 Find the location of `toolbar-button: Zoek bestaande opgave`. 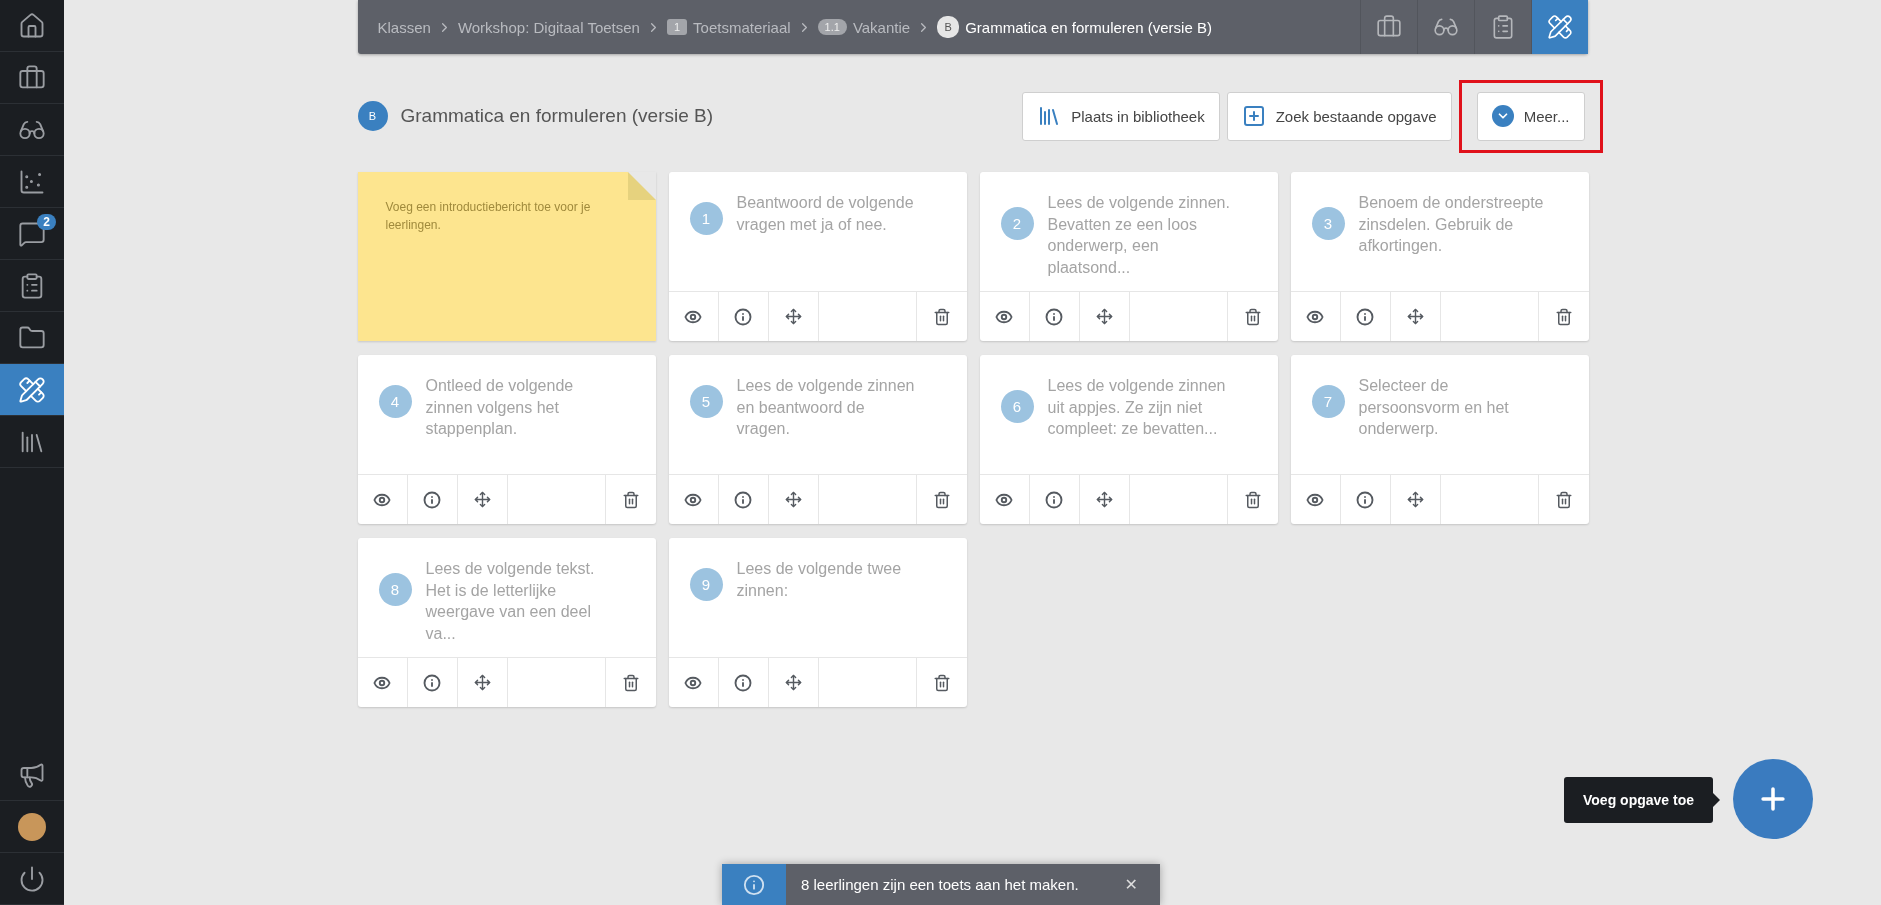

toolbar-button: Zoek bestaande opgave is located at coordinates (1339, 116).